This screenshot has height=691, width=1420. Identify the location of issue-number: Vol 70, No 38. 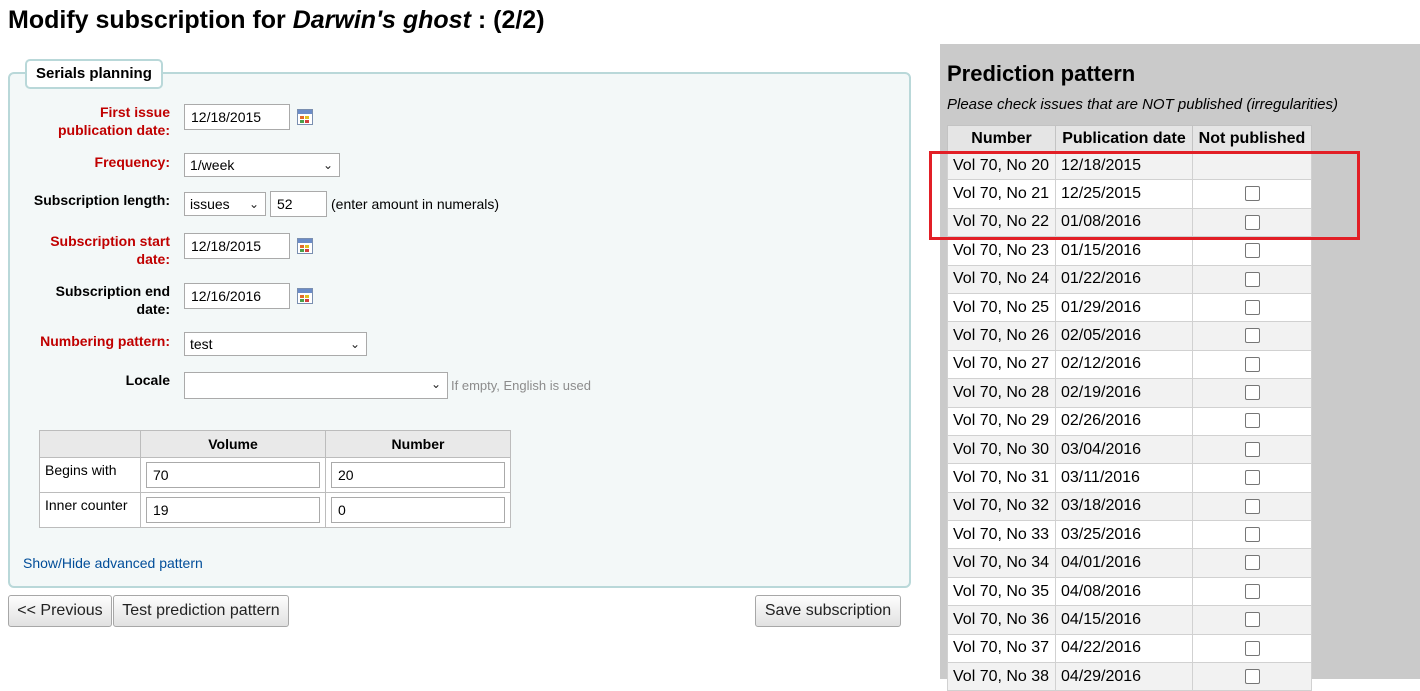
(1001, 676).